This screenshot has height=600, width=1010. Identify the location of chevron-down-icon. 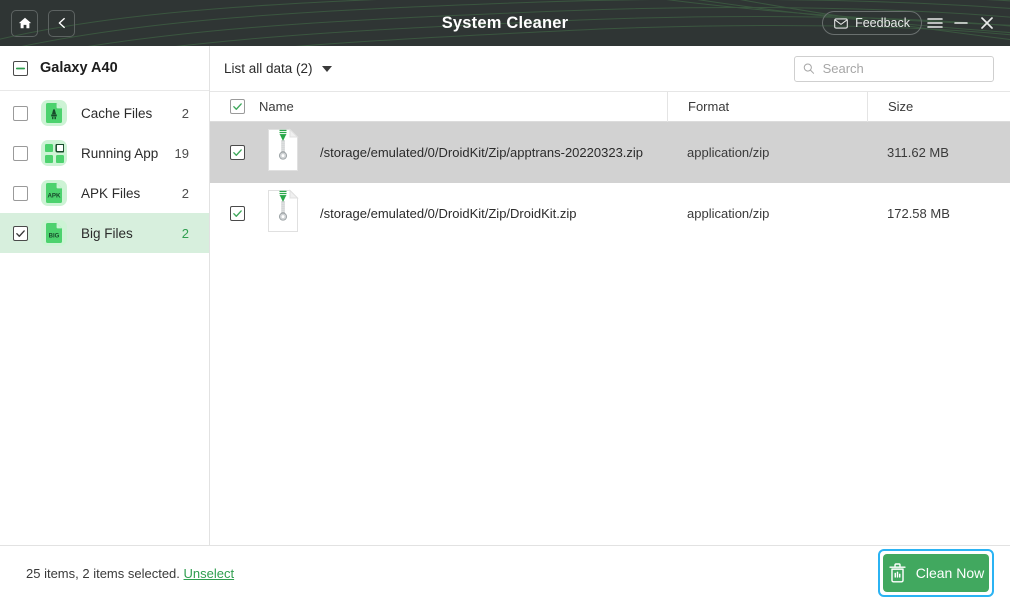
(326, 68).